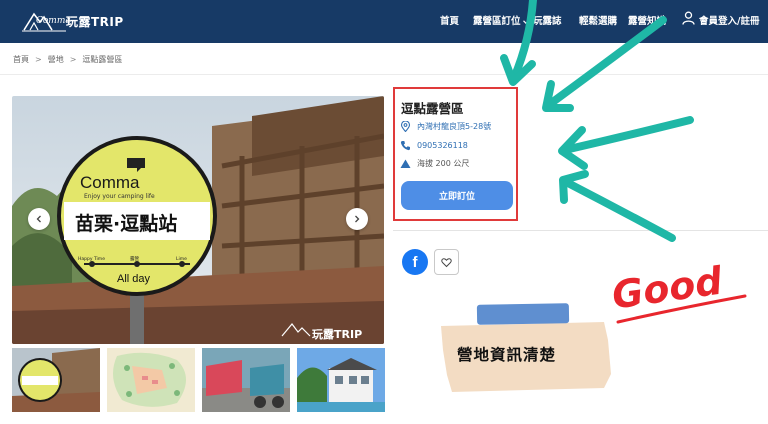 This screenshot has height=424, width=768. Describe the element at coordinates (574, 187) in the screenshot. I see `arrow-4-head` at that location.